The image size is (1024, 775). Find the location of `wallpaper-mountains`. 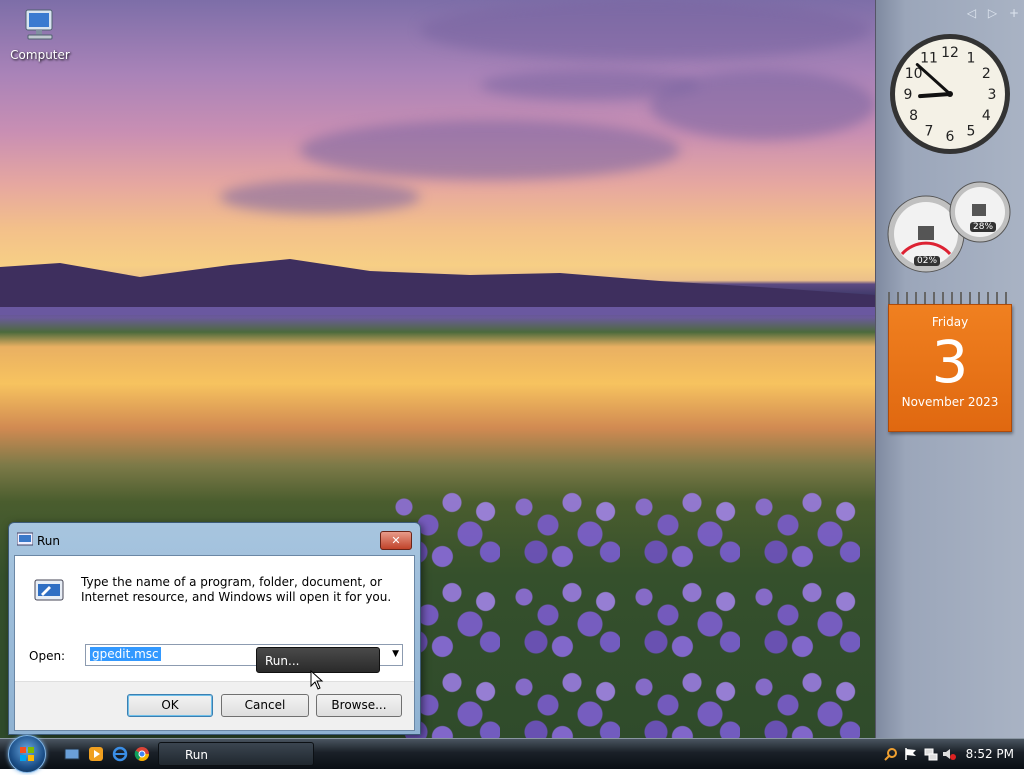

wallpaper-mountains is located at coordinates (437, 287).